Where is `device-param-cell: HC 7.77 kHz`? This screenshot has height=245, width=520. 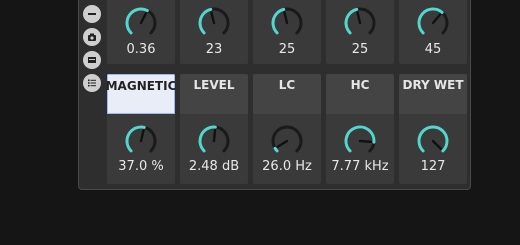 device-param-cell: HC 7.77 kHz is located at coordinates (360, 129).